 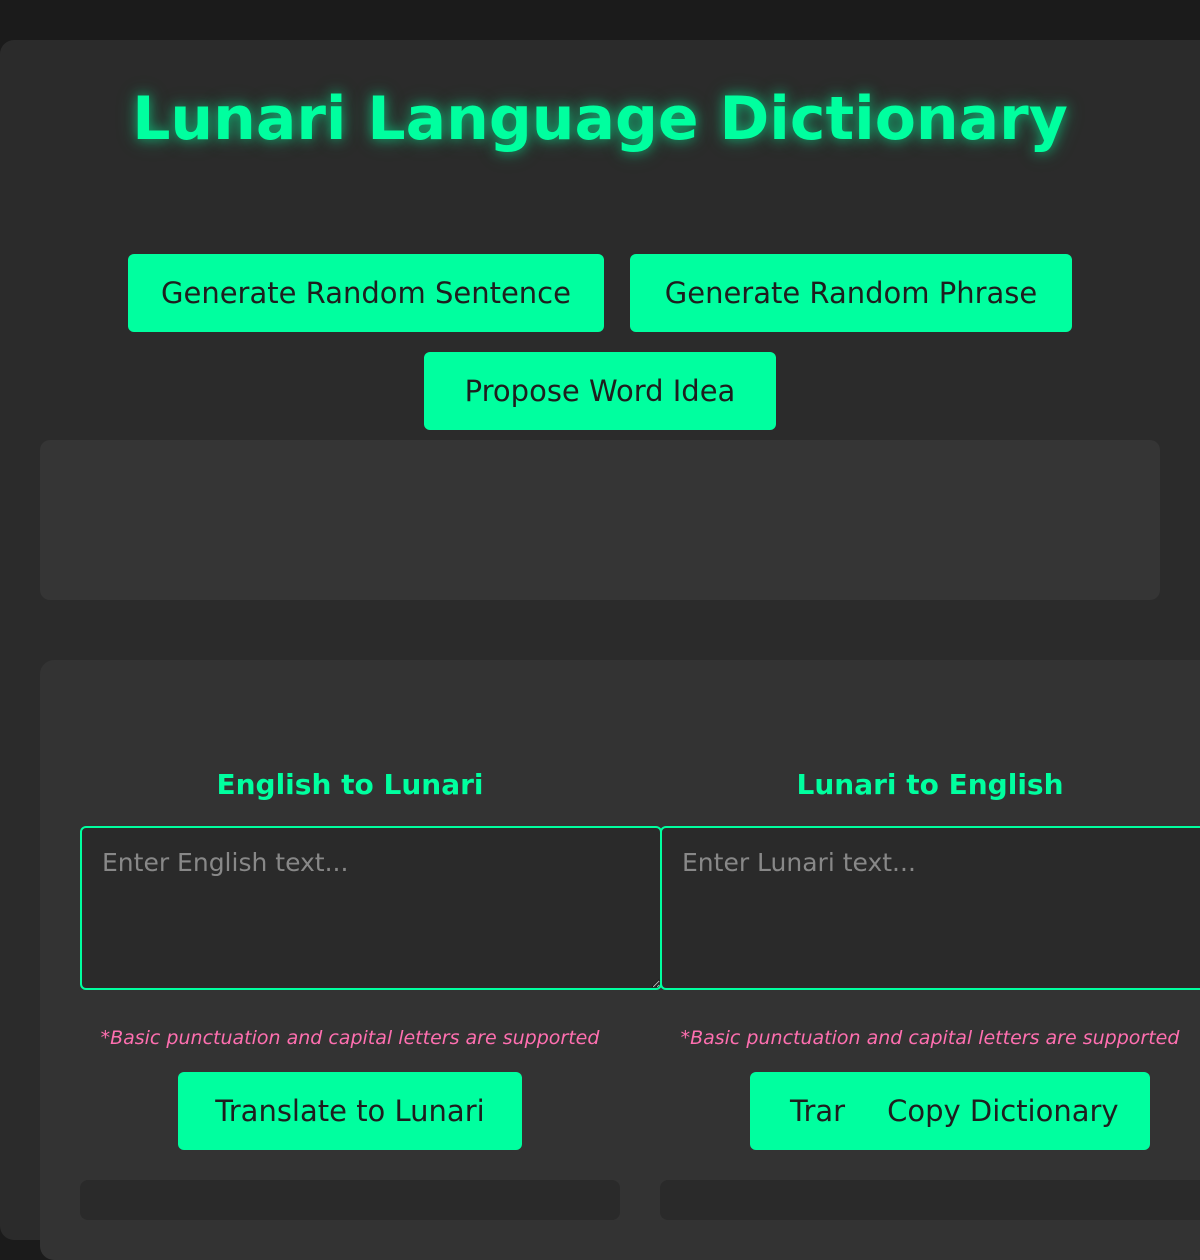 What do you see at coordinates (371, 908) in the screenshot?
I see `english-input` at bounding box center [371, 908].